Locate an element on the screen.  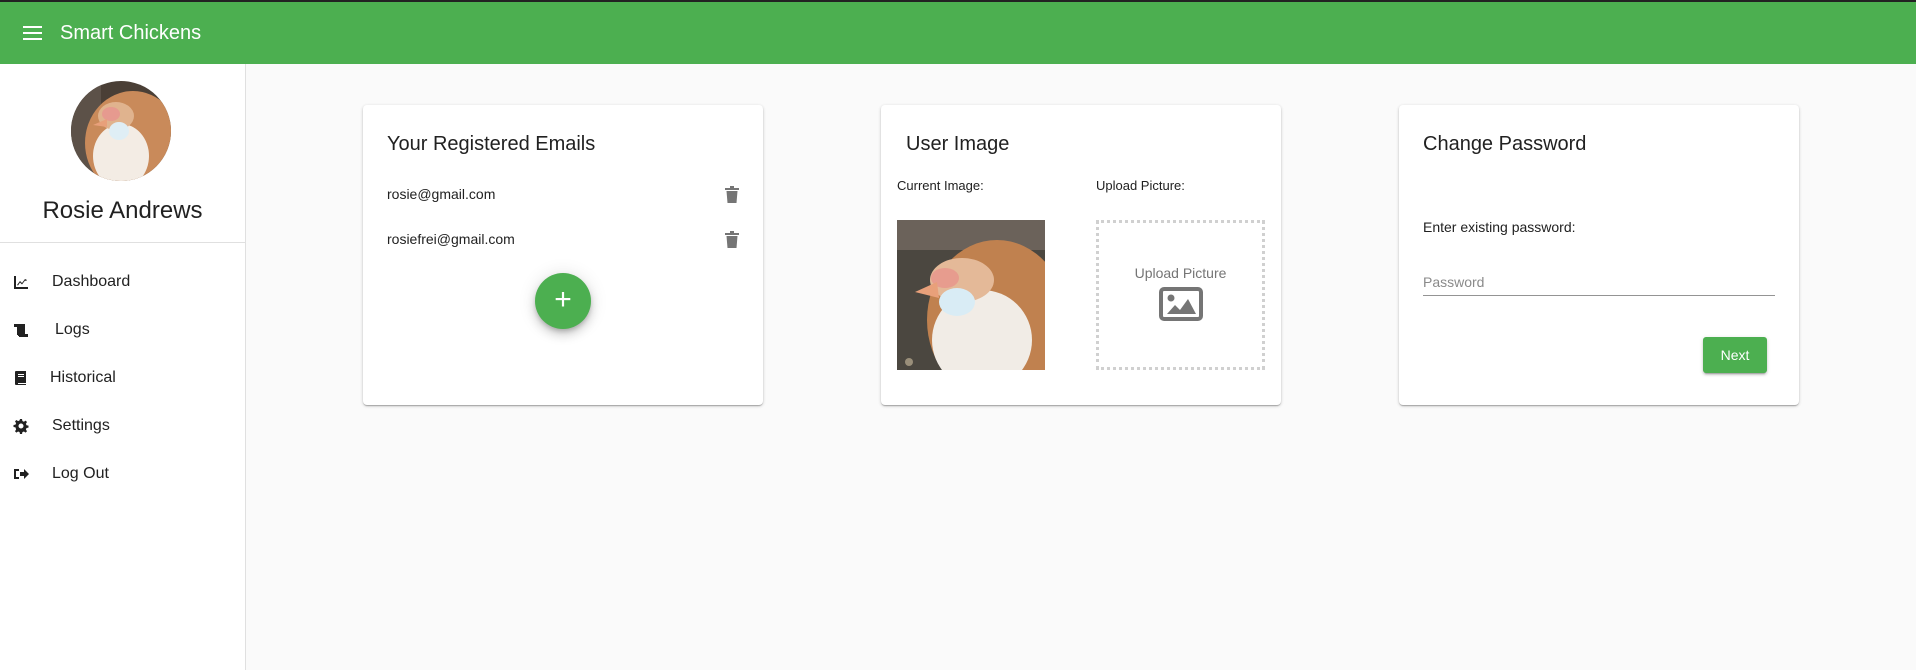
sign-out-icon is located at coordinates (21, 474).